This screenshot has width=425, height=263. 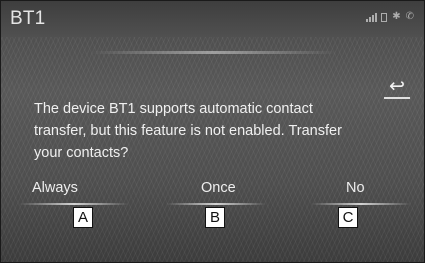 What do you see at coordinates (384, 17) in the screenshot?
I see `battery-icon` at bounding box center [384, 17].